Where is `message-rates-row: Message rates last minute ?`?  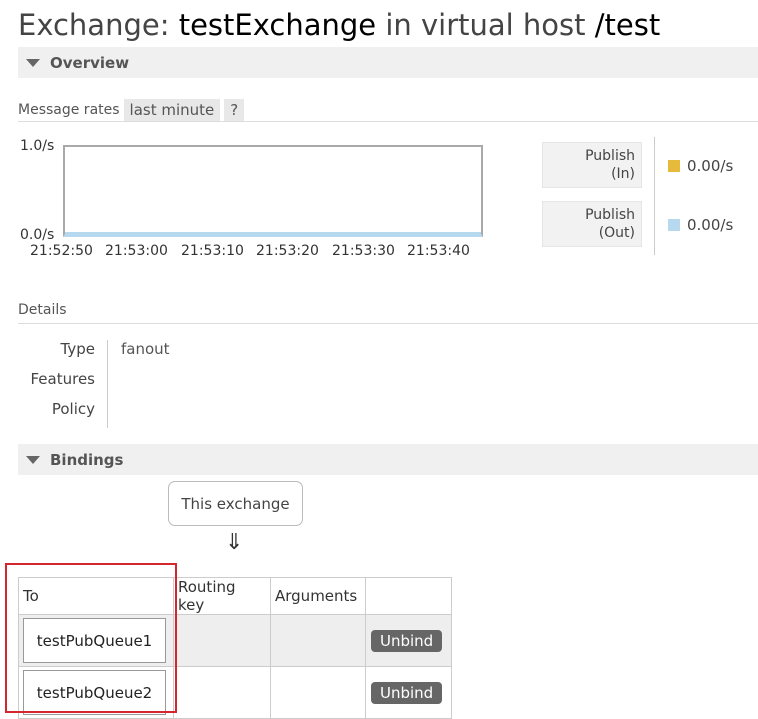
message-rates-row: Message rates last minute ? is located at coordinates (133, 110).